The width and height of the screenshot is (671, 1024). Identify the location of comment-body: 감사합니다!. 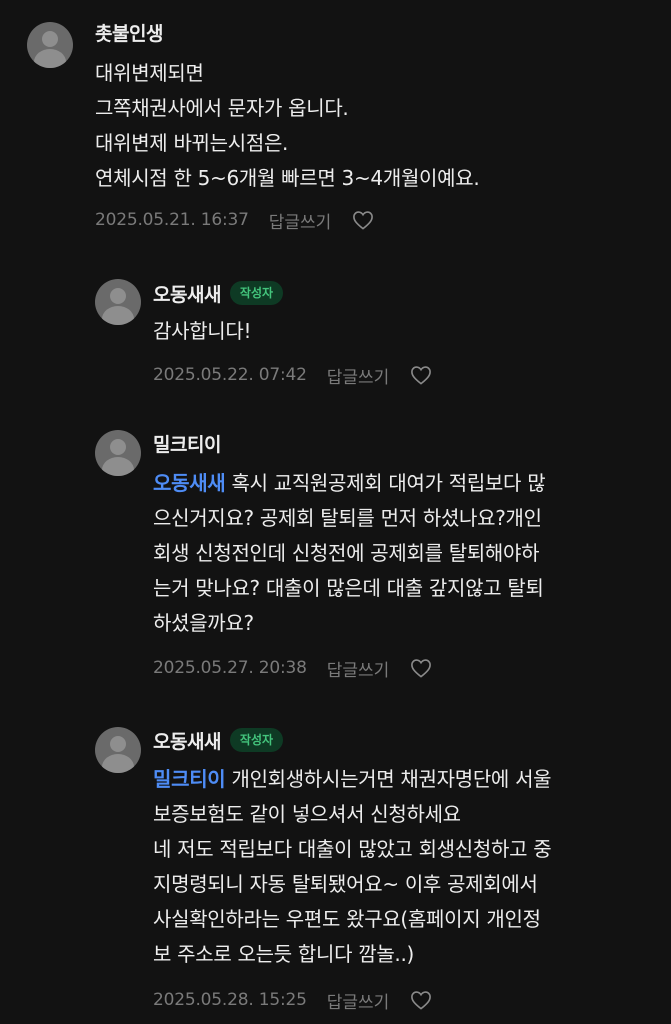
(202, 331).